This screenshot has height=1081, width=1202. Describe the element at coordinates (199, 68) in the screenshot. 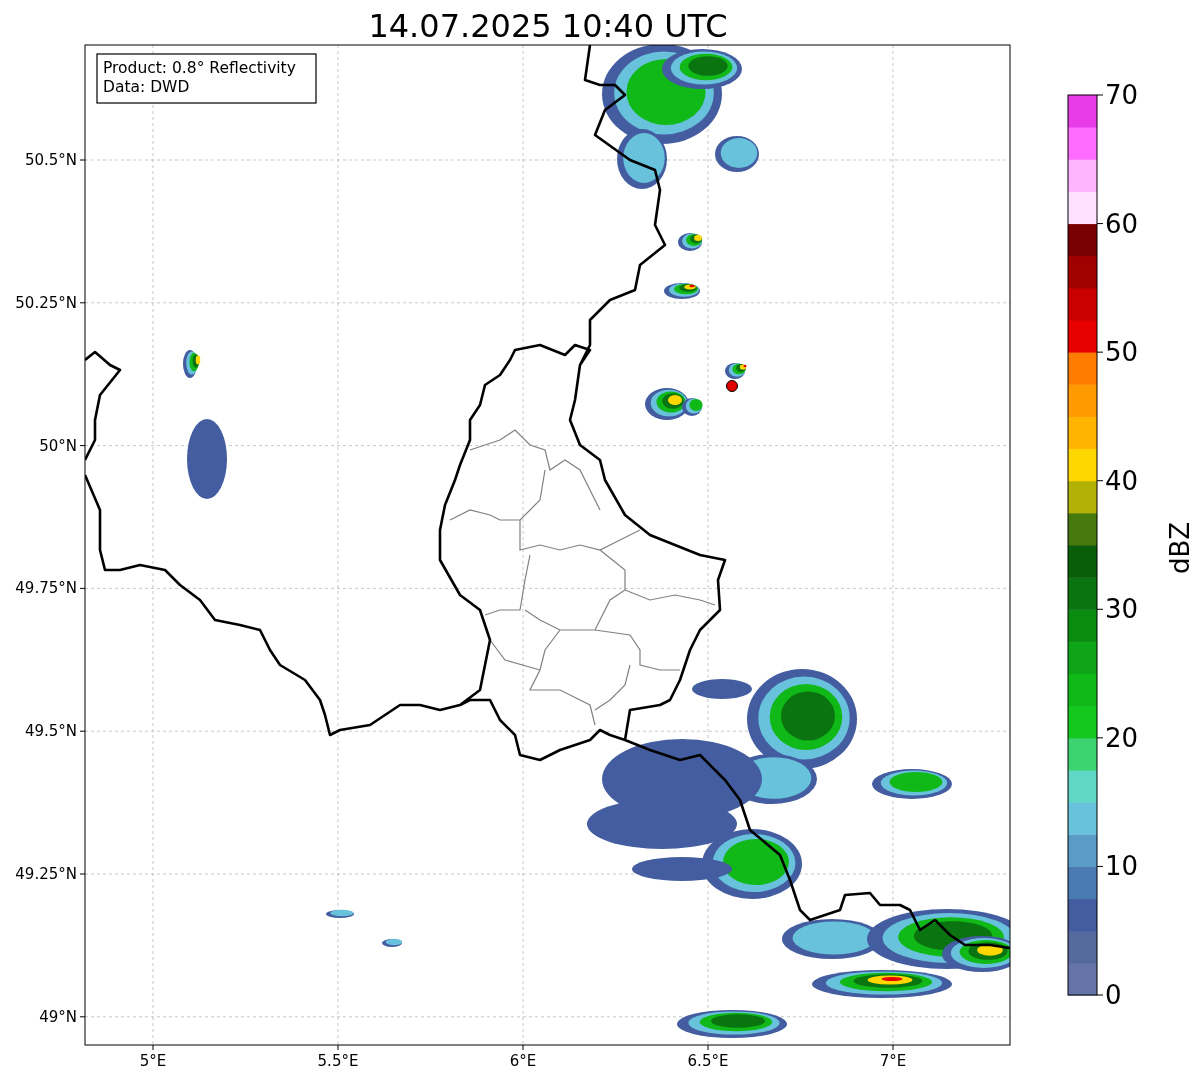

I see `info-text: Product: 0.8° Reflectivity` at that location.